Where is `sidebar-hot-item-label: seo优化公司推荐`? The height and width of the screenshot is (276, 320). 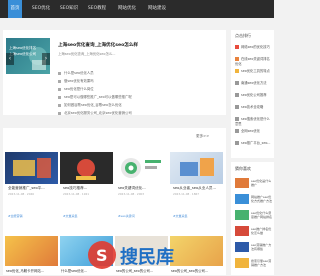
sidebar-hot-item-label: seo优化公司推荐 is located at coordinates (254, 95).